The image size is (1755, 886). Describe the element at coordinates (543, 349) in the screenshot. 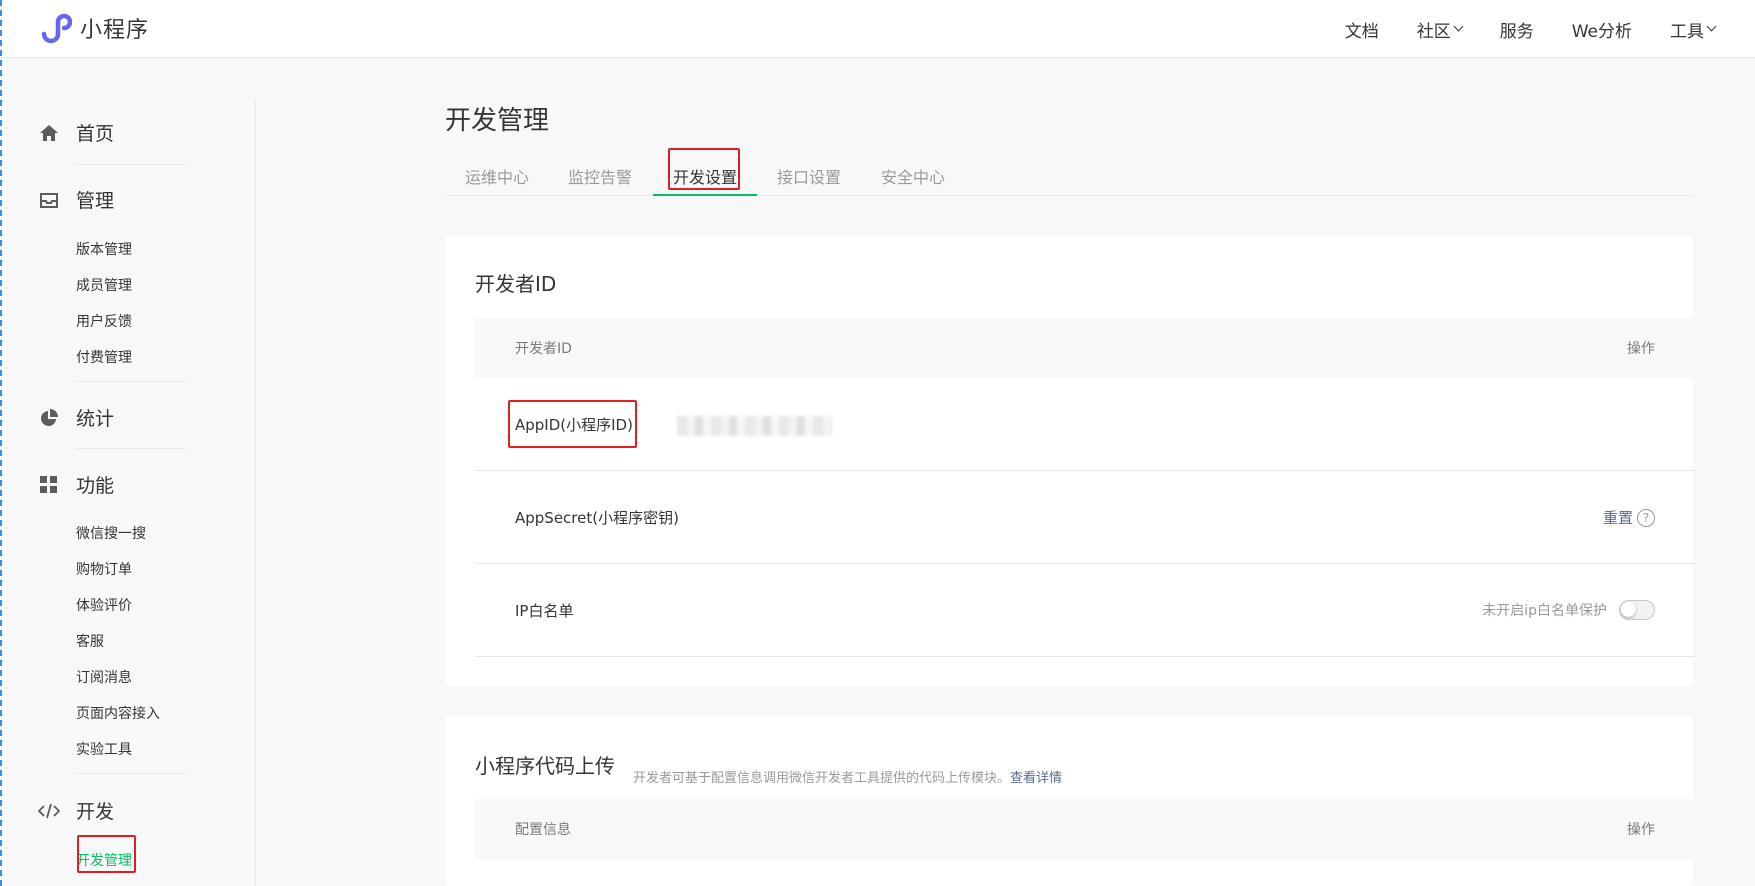

I see `column-header: 开发者ID` at that location.